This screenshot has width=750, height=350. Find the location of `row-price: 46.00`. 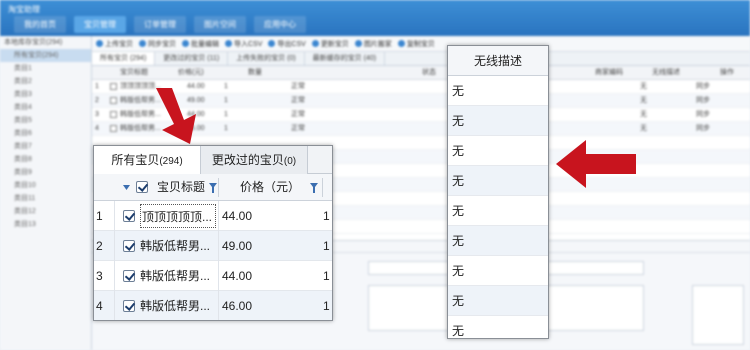

row-price: 46.00 is located at coordinates (237, 305).